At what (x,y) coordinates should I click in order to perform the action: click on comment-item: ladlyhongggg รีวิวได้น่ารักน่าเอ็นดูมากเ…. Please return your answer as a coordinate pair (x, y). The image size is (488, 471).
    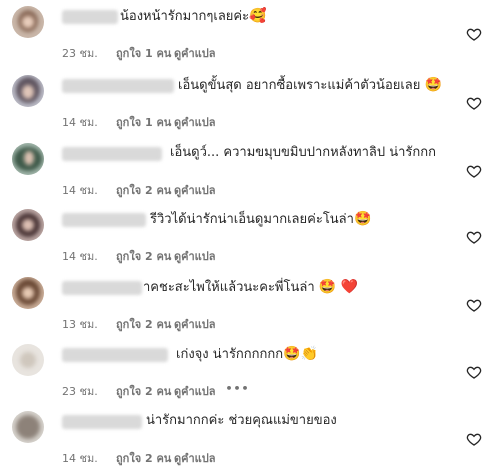
    Looking at the image, I should click on (244, 239).